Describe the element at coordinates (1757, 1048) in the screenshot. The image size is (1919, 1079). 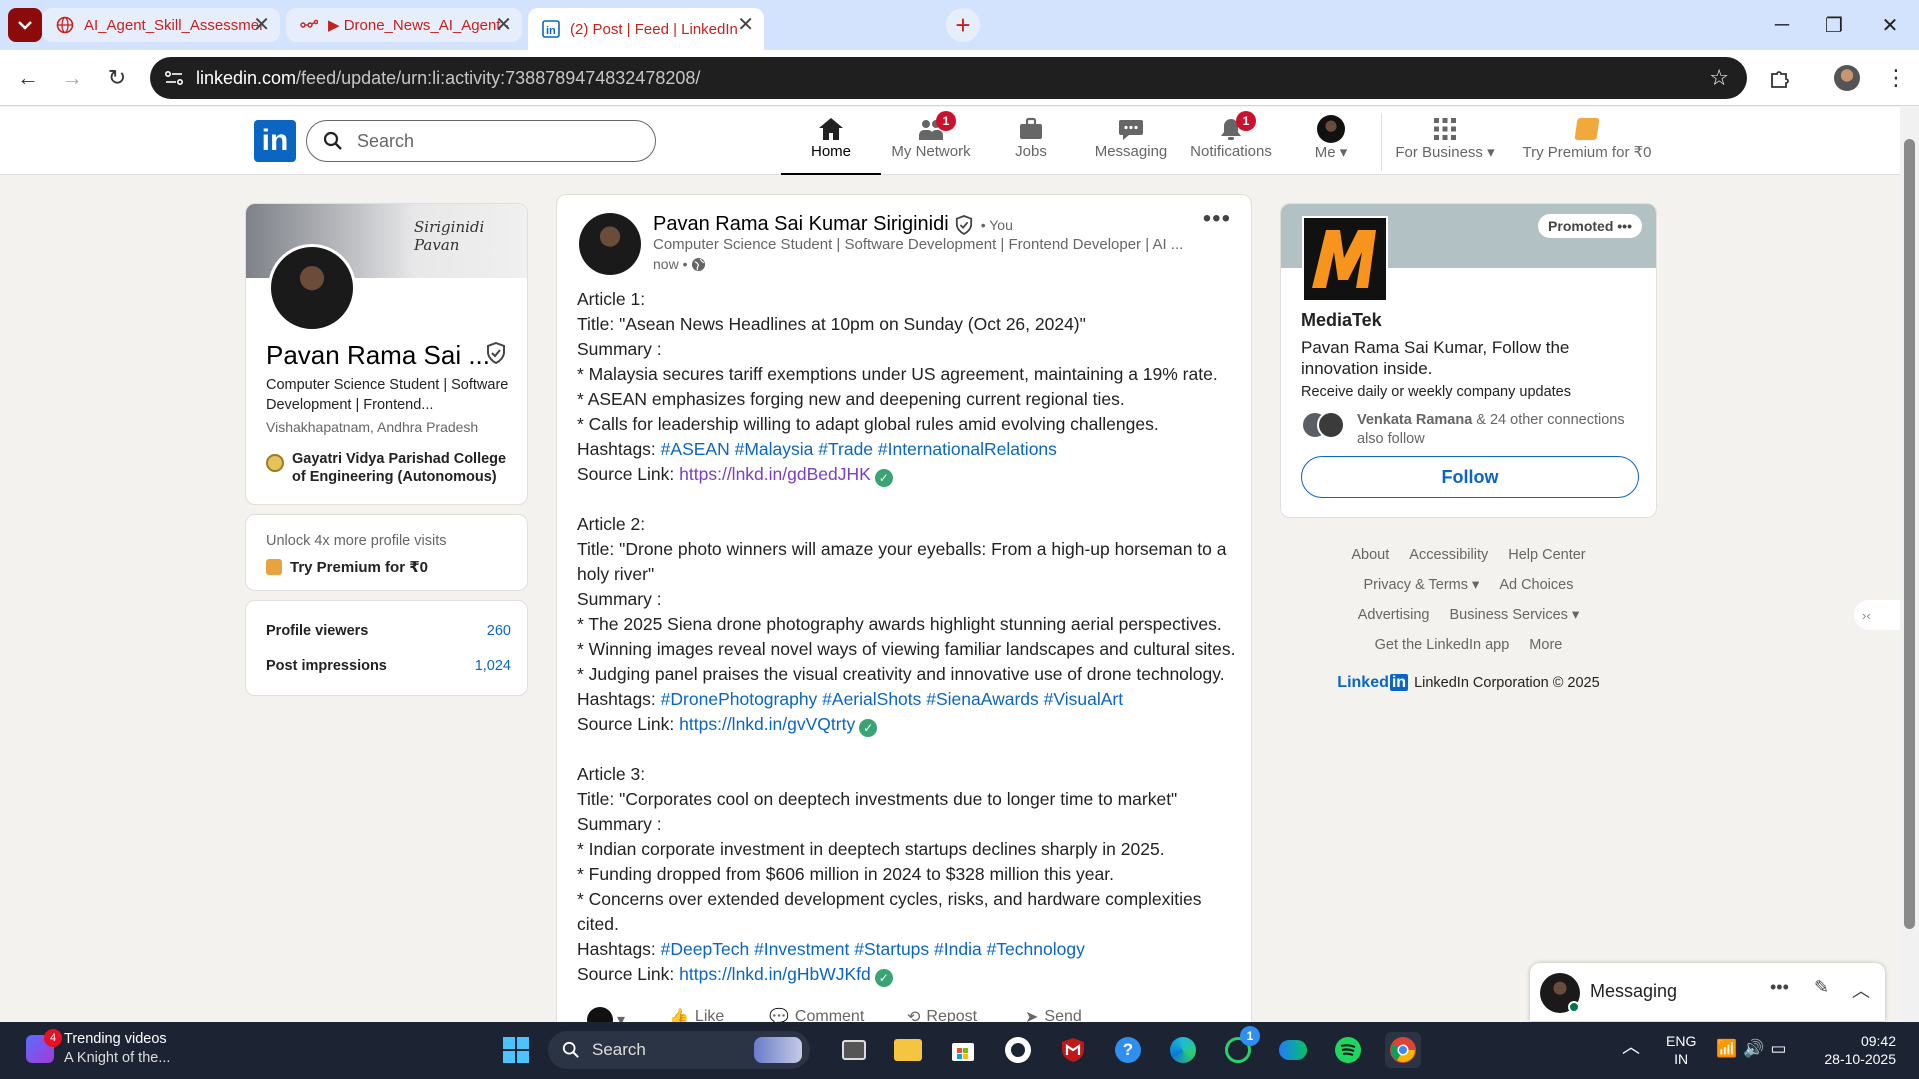
I see `volume-icon: 🔊` at that location.